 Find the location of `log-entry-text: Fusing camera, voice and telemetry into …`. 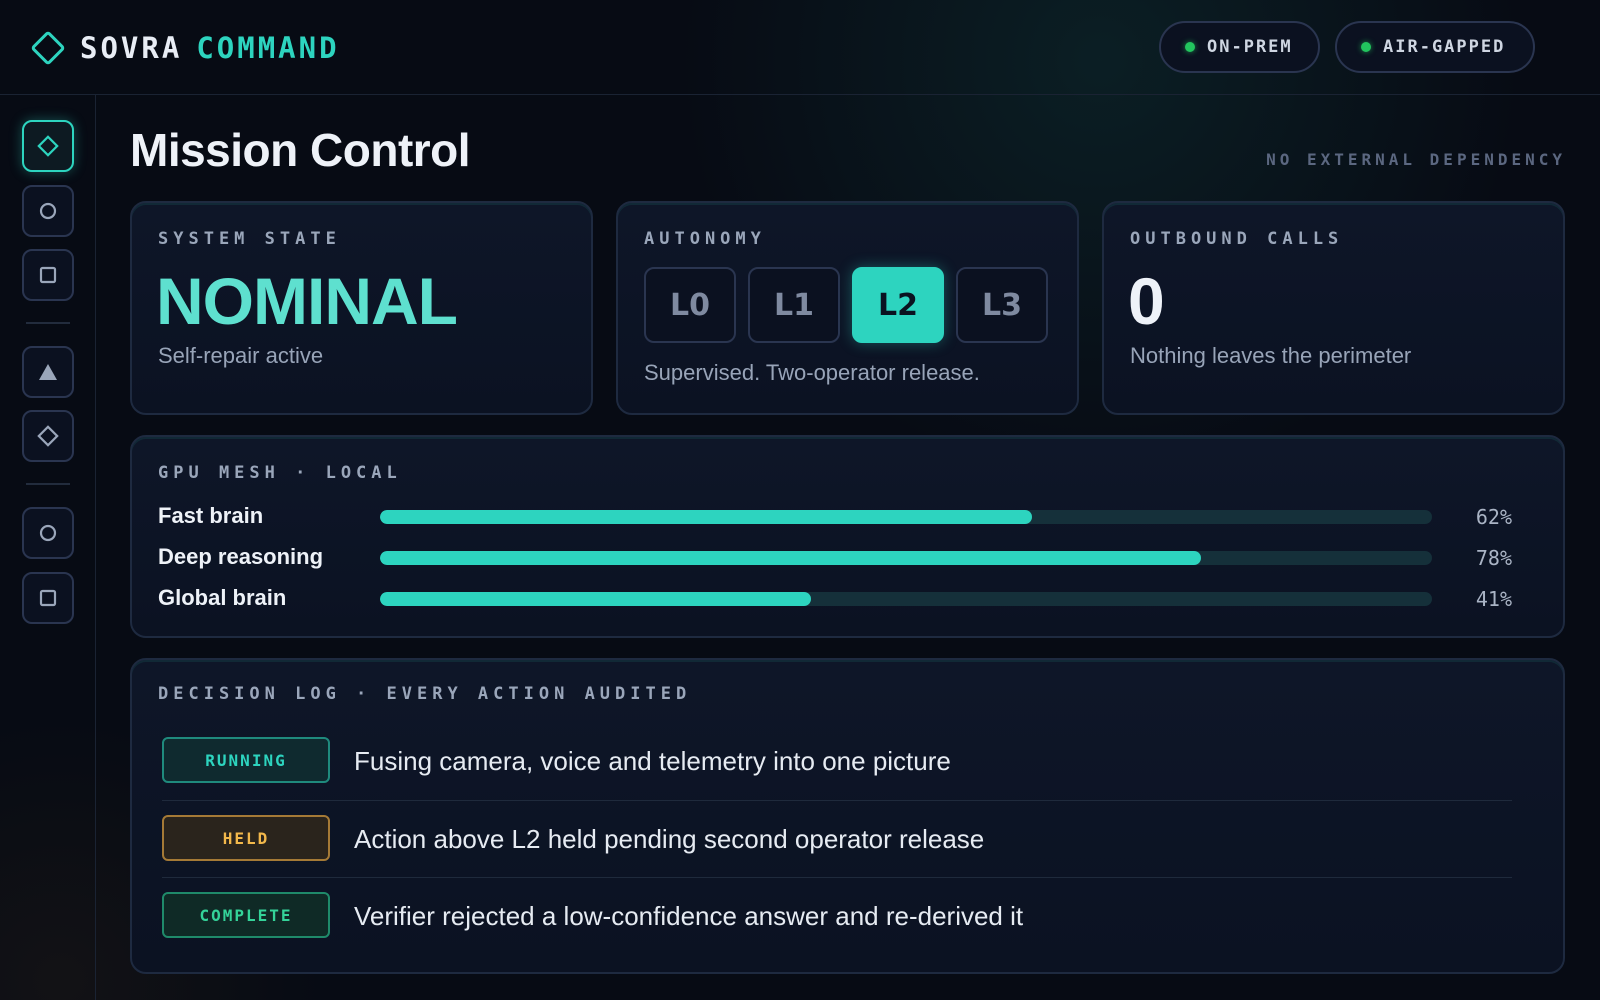

log-entry-text: Fusing camera, voice and telemetry into … is located at coordinates (652, 761).